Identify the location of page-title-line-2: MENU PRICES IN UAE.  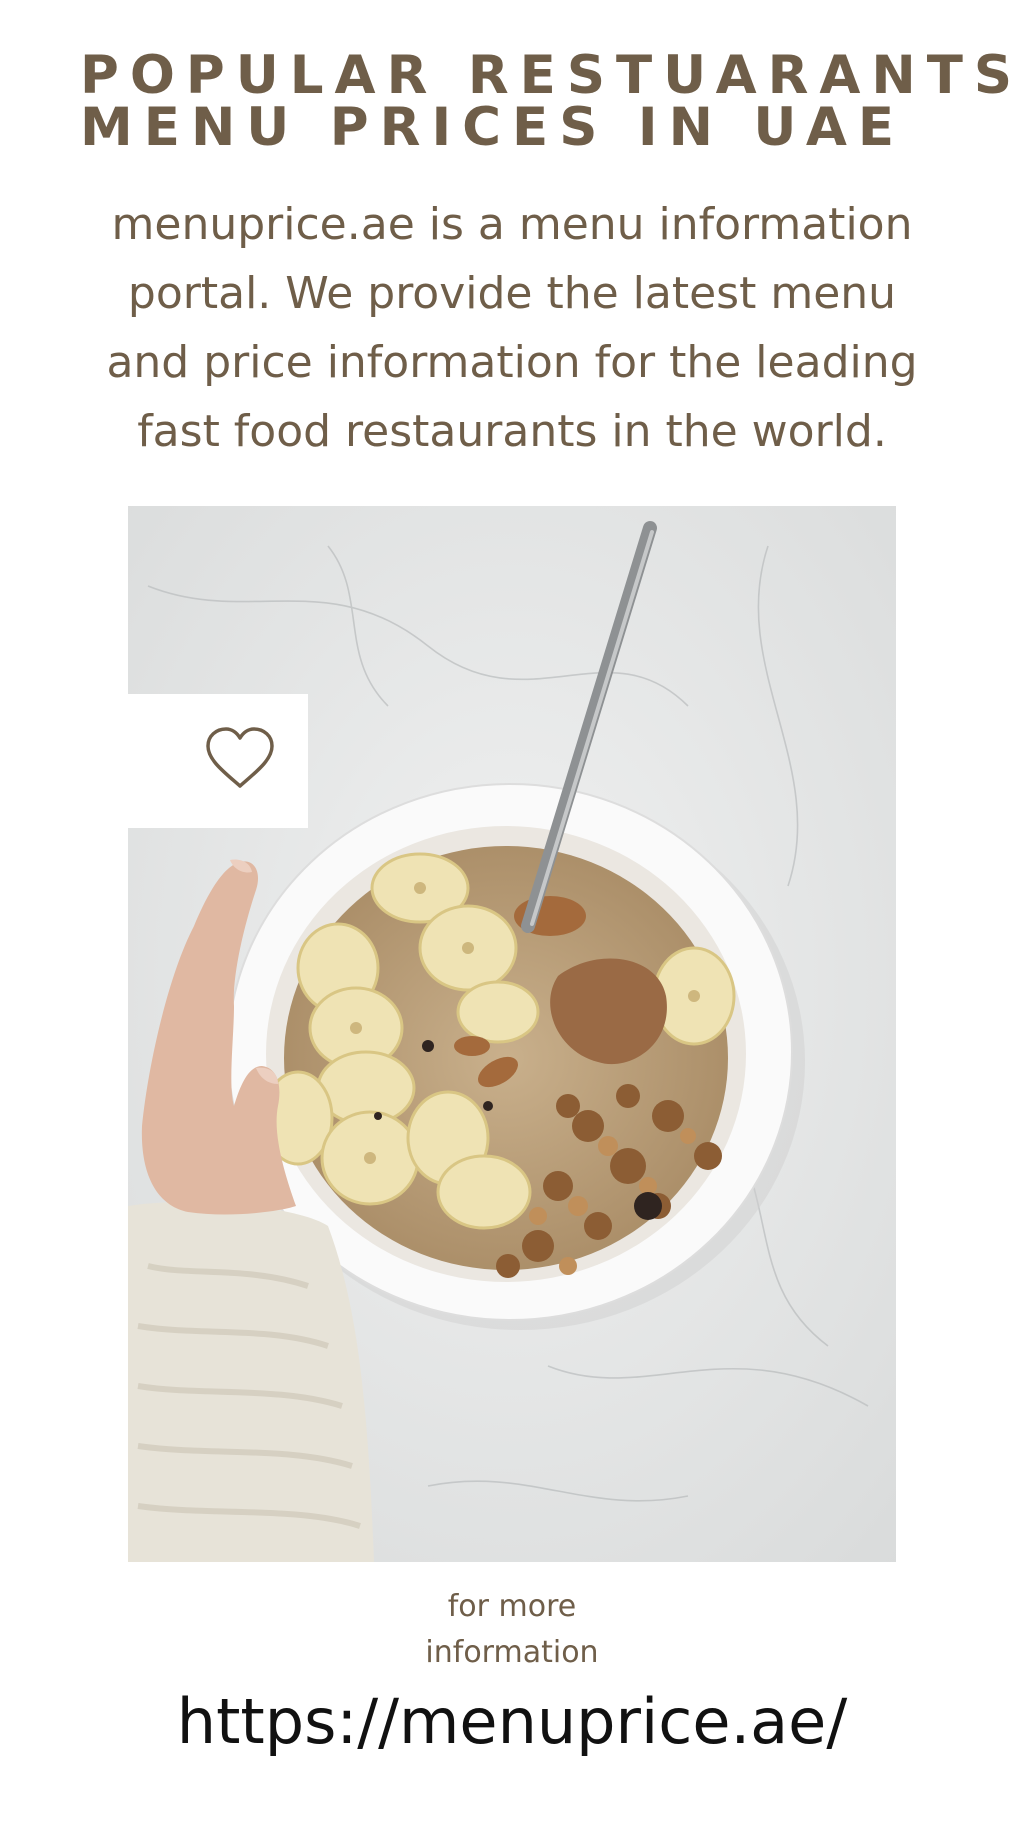
(493, 127).